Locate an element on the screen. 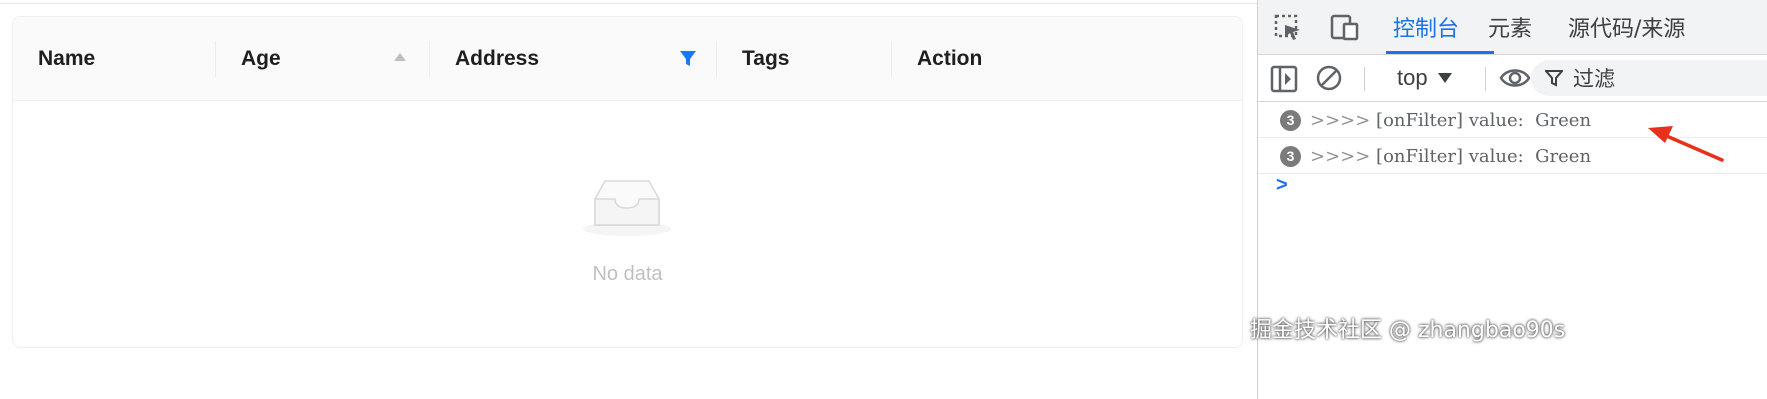  sidebar-toggle-icon is located at coordinates (1284, 79).